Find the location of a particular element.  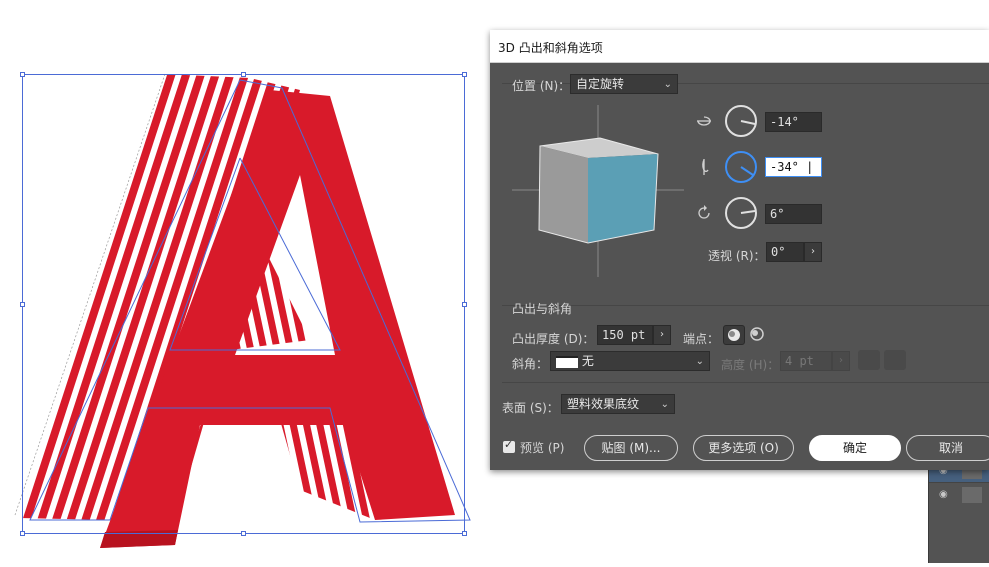

rotate-y-icon is located at coordinates (705, 167).